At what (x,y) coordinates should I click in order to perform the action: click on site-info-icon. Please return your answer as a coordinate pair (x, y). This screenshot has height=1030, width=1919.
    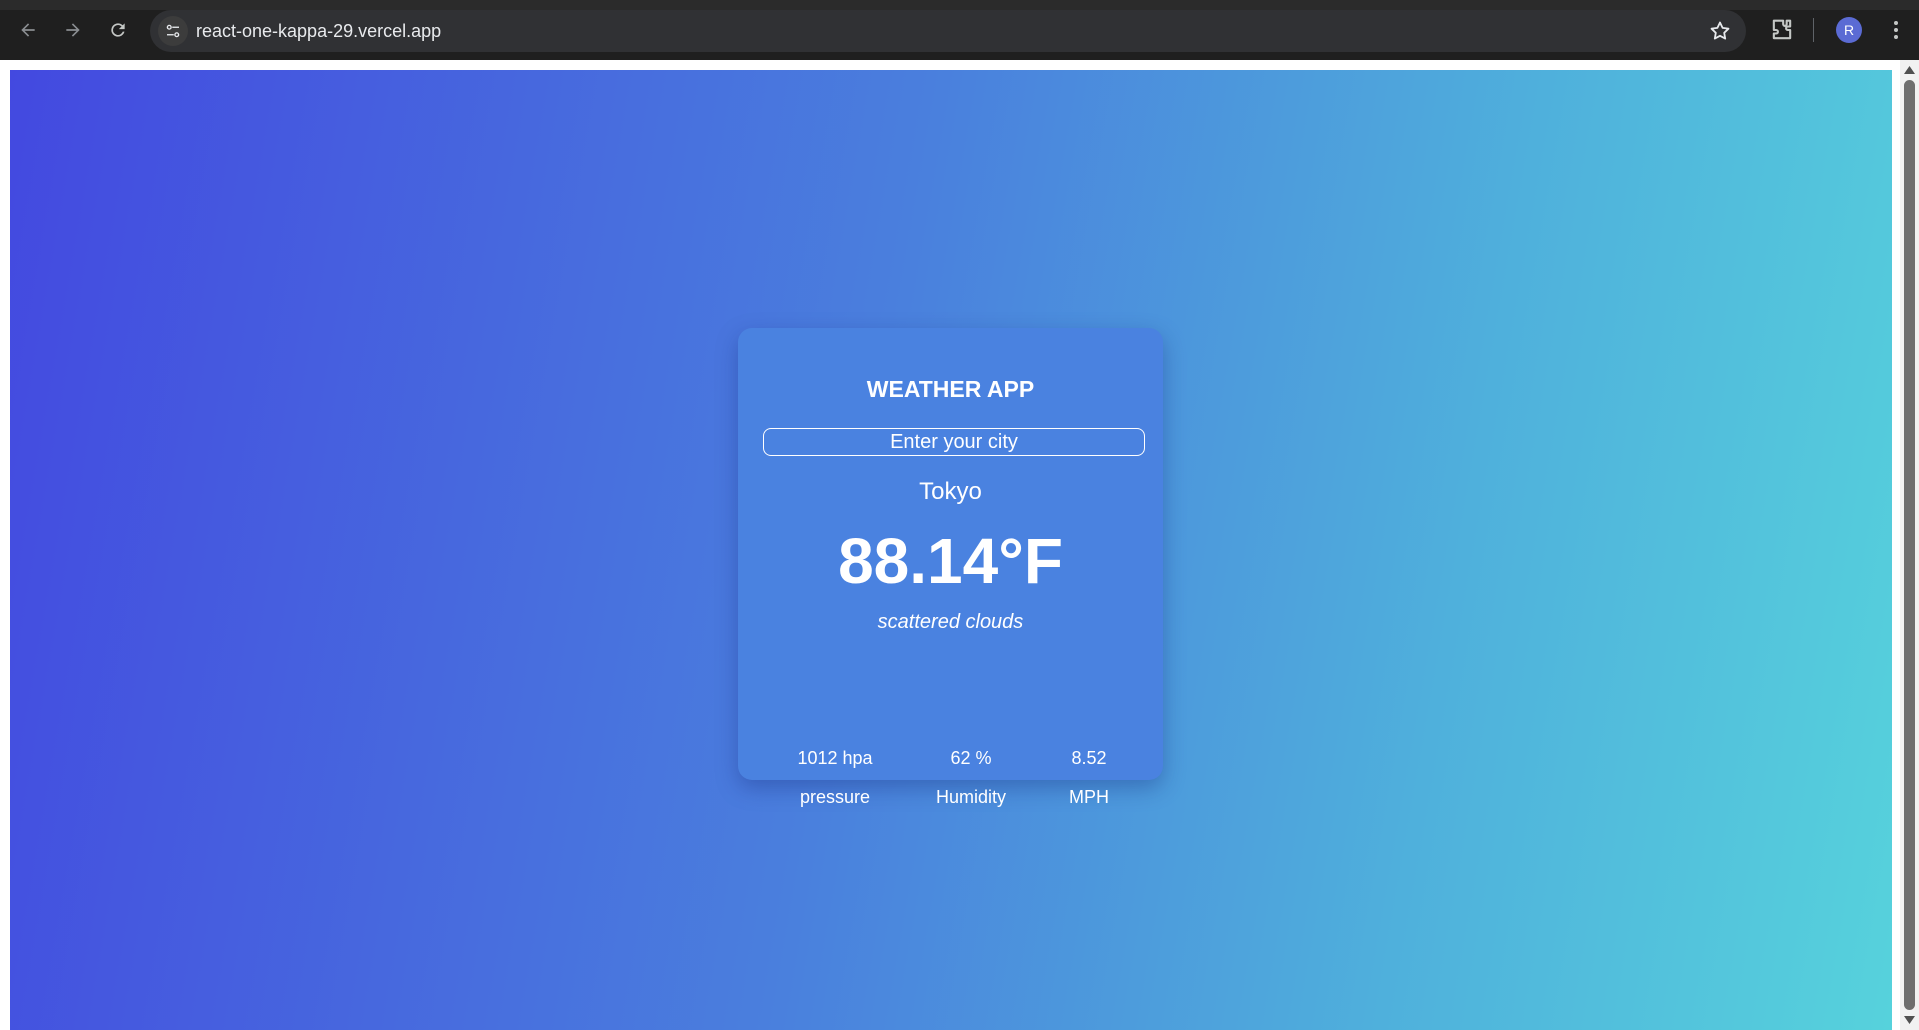
    Looking at the image, I should click on (173, 31).